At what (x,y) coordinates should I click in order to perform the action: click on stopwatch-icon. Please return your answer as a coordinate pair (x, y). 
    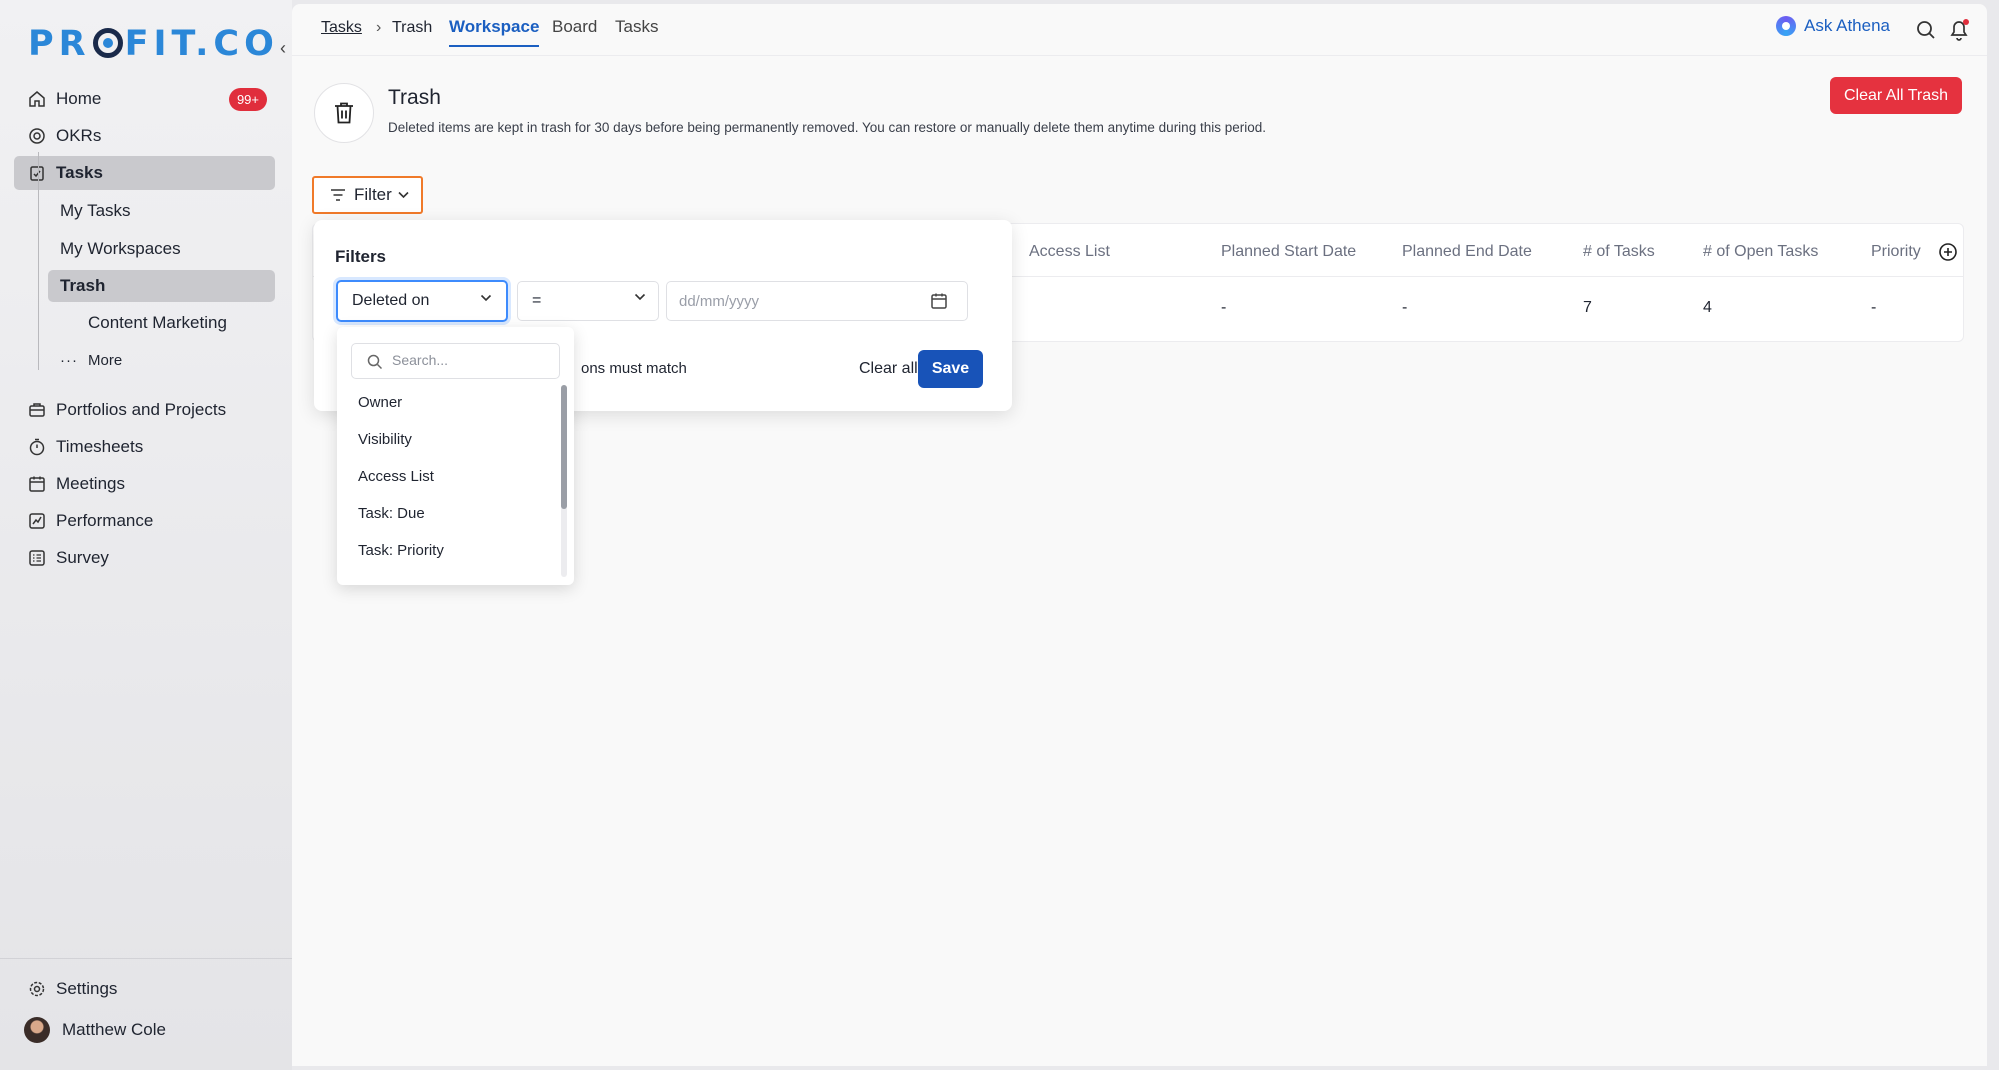
    Looking at the image, I should click on (37, 447).